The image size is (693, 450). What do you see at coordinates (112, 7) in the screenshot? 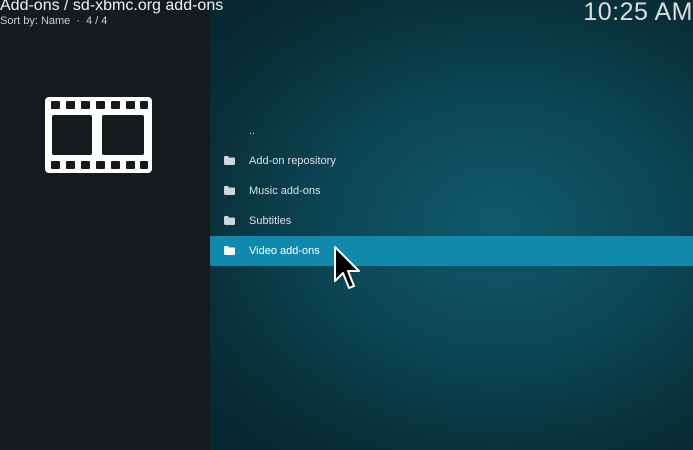
I see `page-title: Add-ons / sd-xbmc.org add-ons` at bounding box center [112, 7].